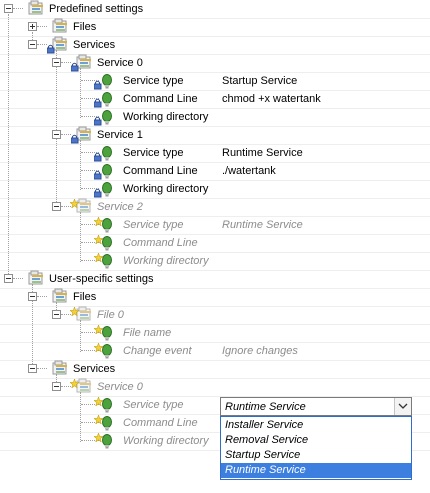  I want to click on tree-node-user-files: Files, so click(215, 297).